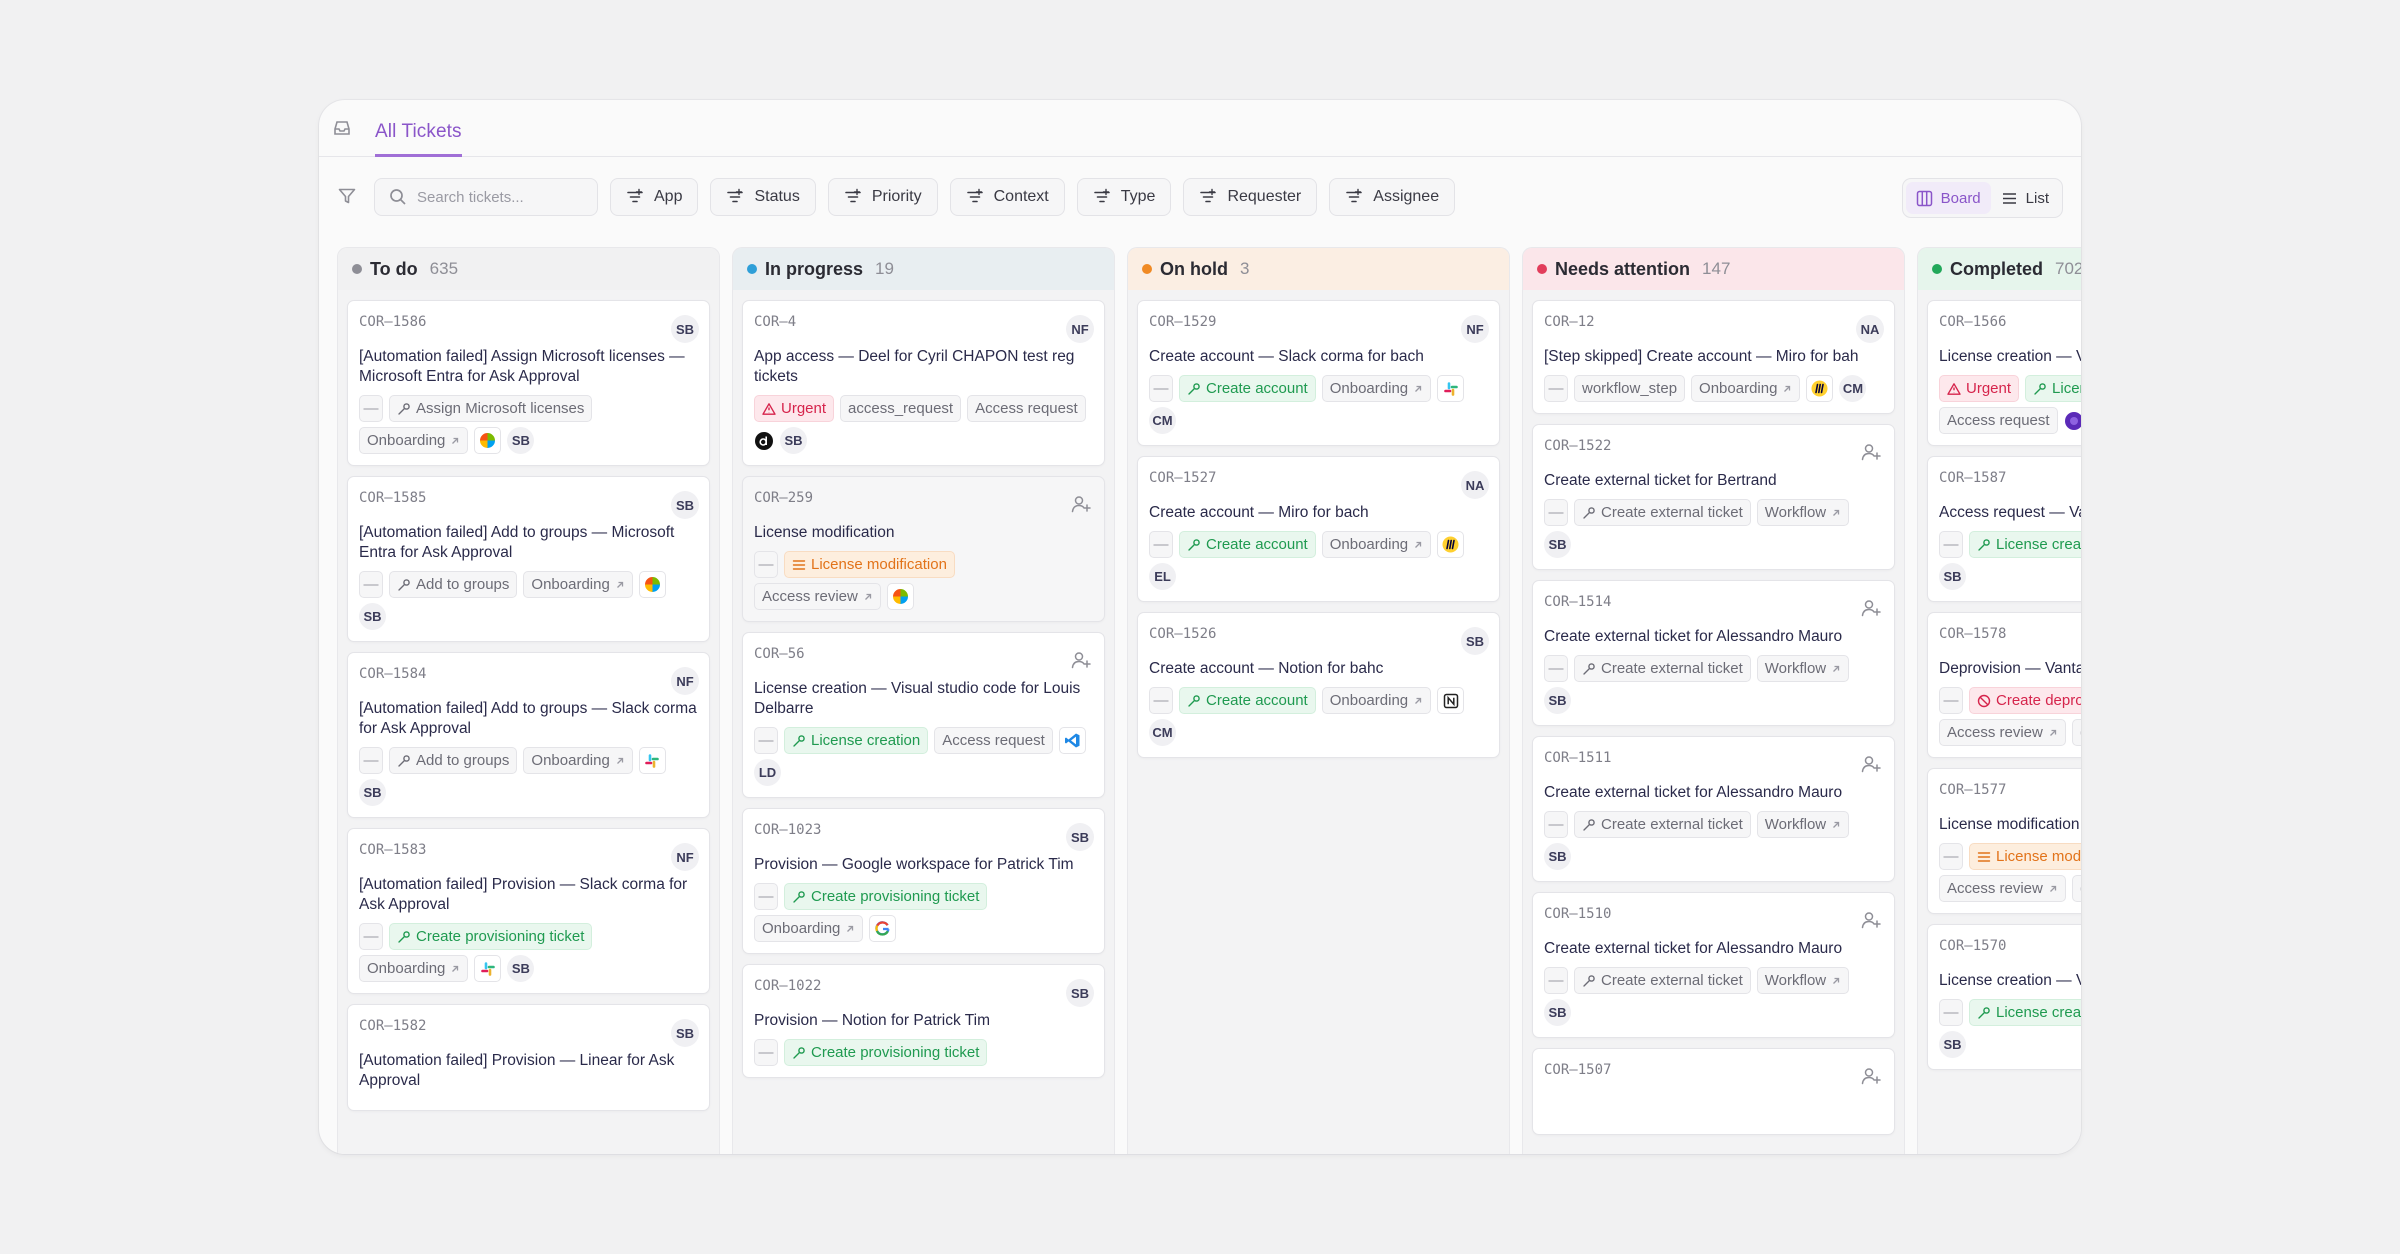  What do you see at coordinates (654, 197) in the screenshot?
I see `filter-app-button: App` at bounding box center [654, 197].